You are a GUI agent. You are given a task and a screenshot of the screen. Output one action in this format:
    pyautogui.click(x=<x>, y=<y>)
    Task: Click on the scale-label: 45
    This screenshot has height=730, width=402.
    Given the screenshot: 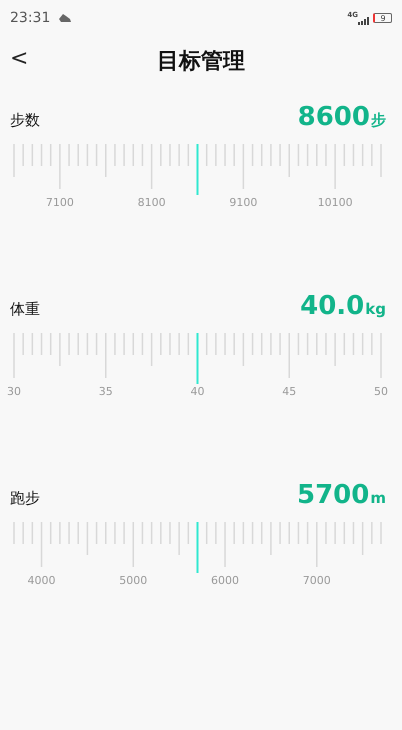 What is the action you would take?
    pyautogui.click(x=289, y=391)
    